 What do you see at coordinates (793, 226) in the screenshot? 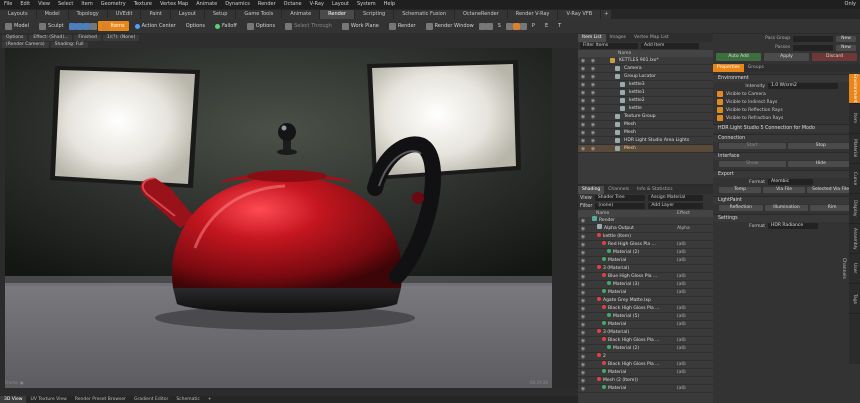
I see `settings-format-dropdown: HDR Radiance` at bounding box center [793, 226].